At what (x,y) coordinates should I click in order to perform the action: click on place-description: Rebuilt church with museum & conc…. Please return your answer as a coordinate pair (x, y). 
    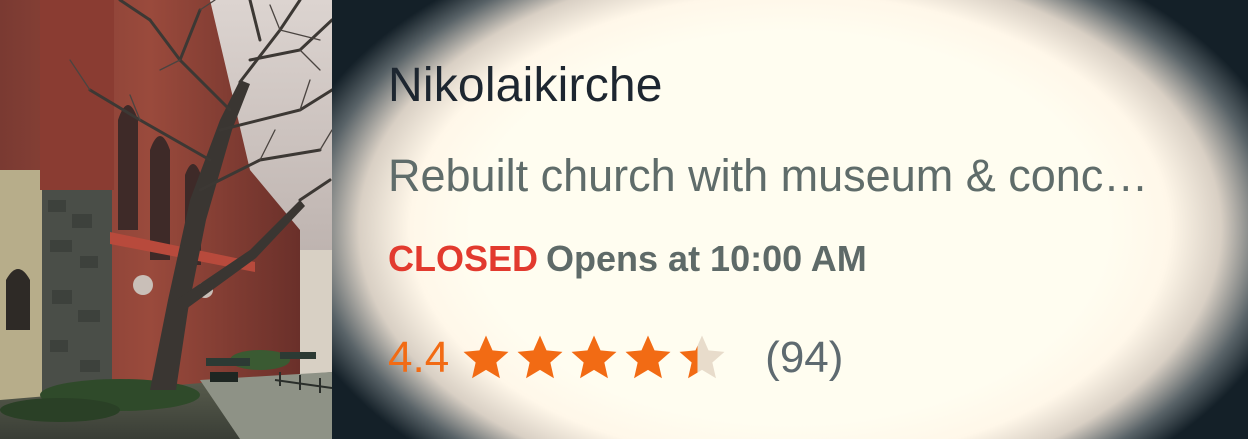
    Looking at the image, I should click on (768, 175).